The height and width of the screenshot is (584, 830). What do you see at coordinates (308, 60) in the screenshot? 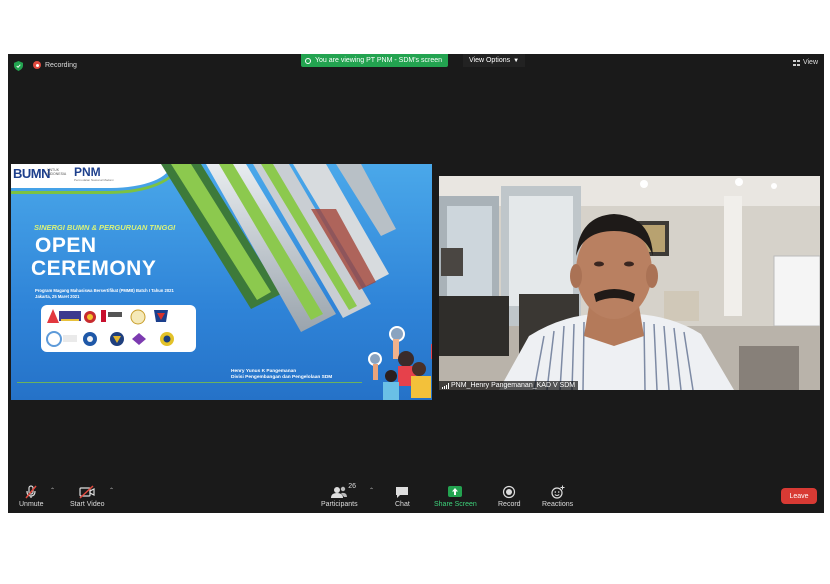
I see `screen-share-icon` at bounding box center [308, 60].